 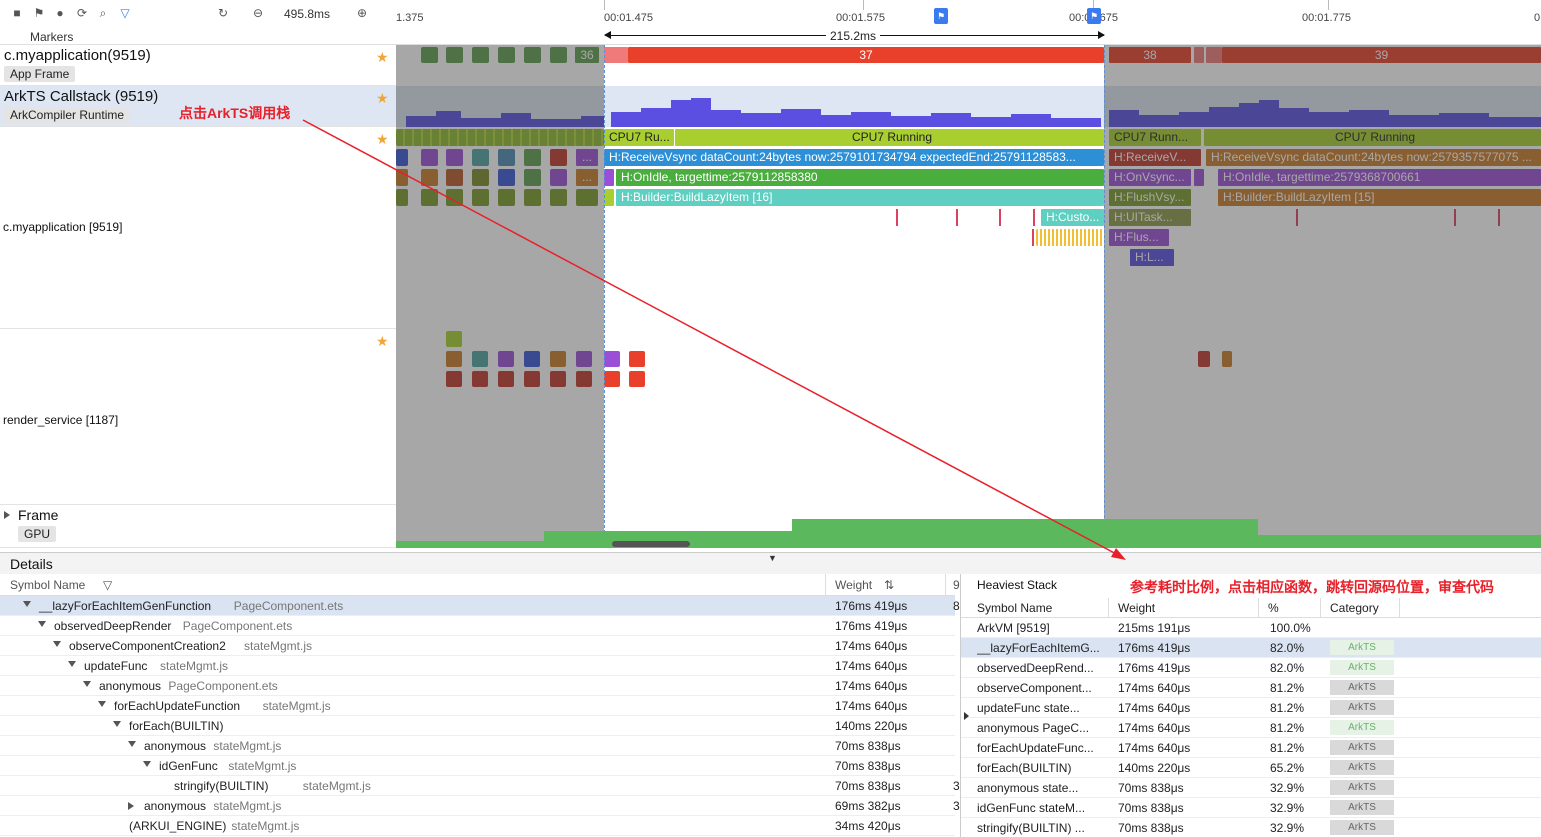 I want to click on expand-arrow-icon, so click(x=131, y=806).